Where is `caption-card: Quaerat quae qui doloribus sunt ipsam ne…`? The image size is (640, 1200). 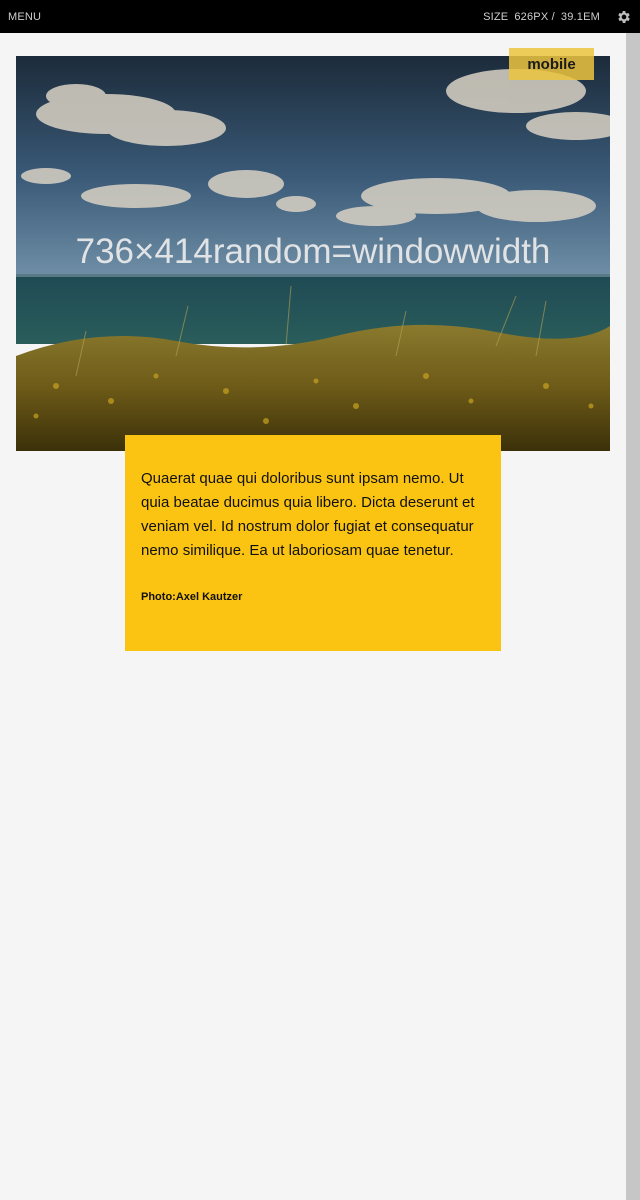 caption-card: Quaerat quae qui doloribus sunt ipsam ne… is located at coordinates (313, 543).